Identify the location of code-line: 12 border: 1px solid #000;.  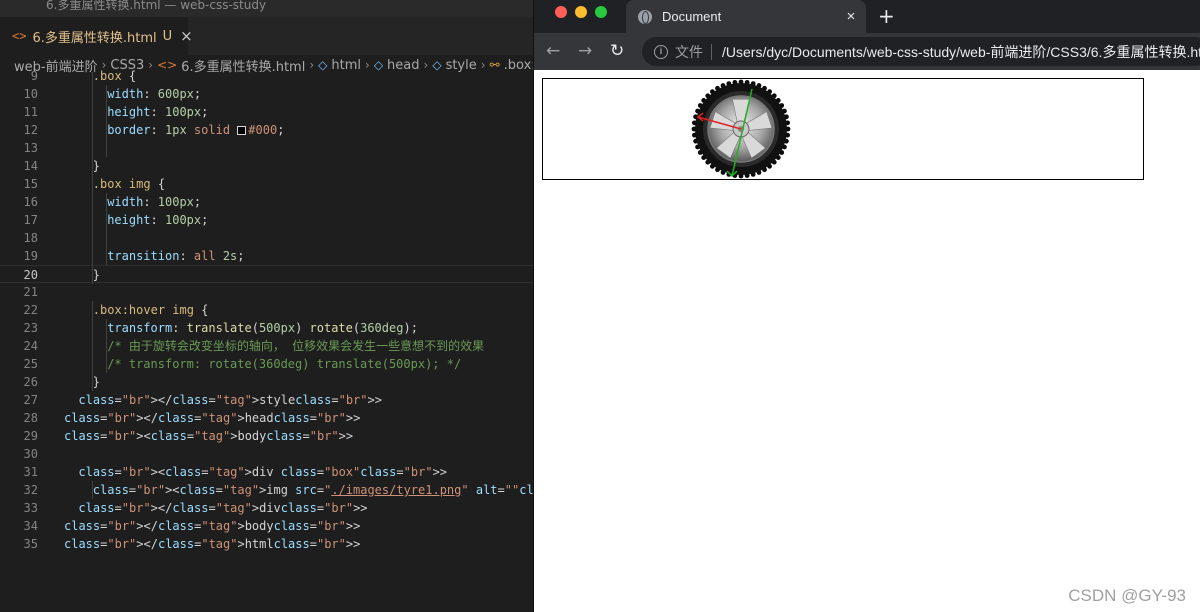
(266, 130).